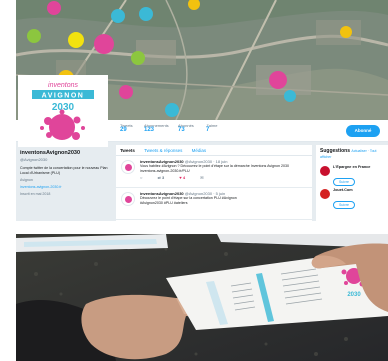 Image resolution: width=388 pixels, height=361 pixels. What do you see at coordinates (199, 150) in the screenshot?
I see `tab-media: Médias` at bounding box center [199, 150].